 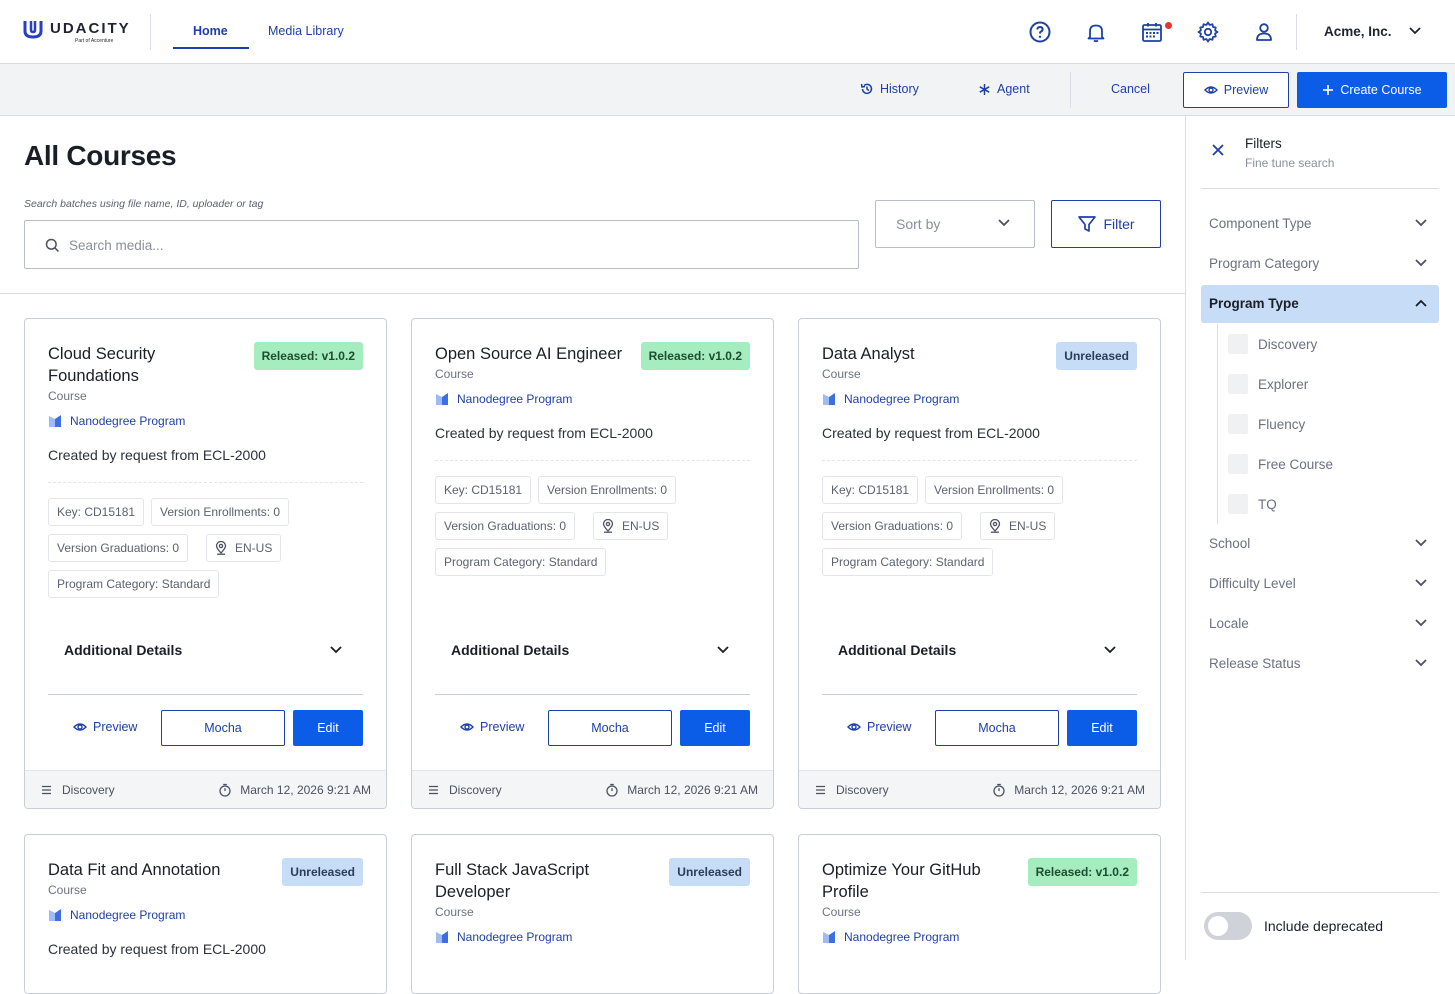 What do you see at coordinates (1320, 544) in the screenshot?
I see `filter-group-school: School` at bounding box center [1320, 544].